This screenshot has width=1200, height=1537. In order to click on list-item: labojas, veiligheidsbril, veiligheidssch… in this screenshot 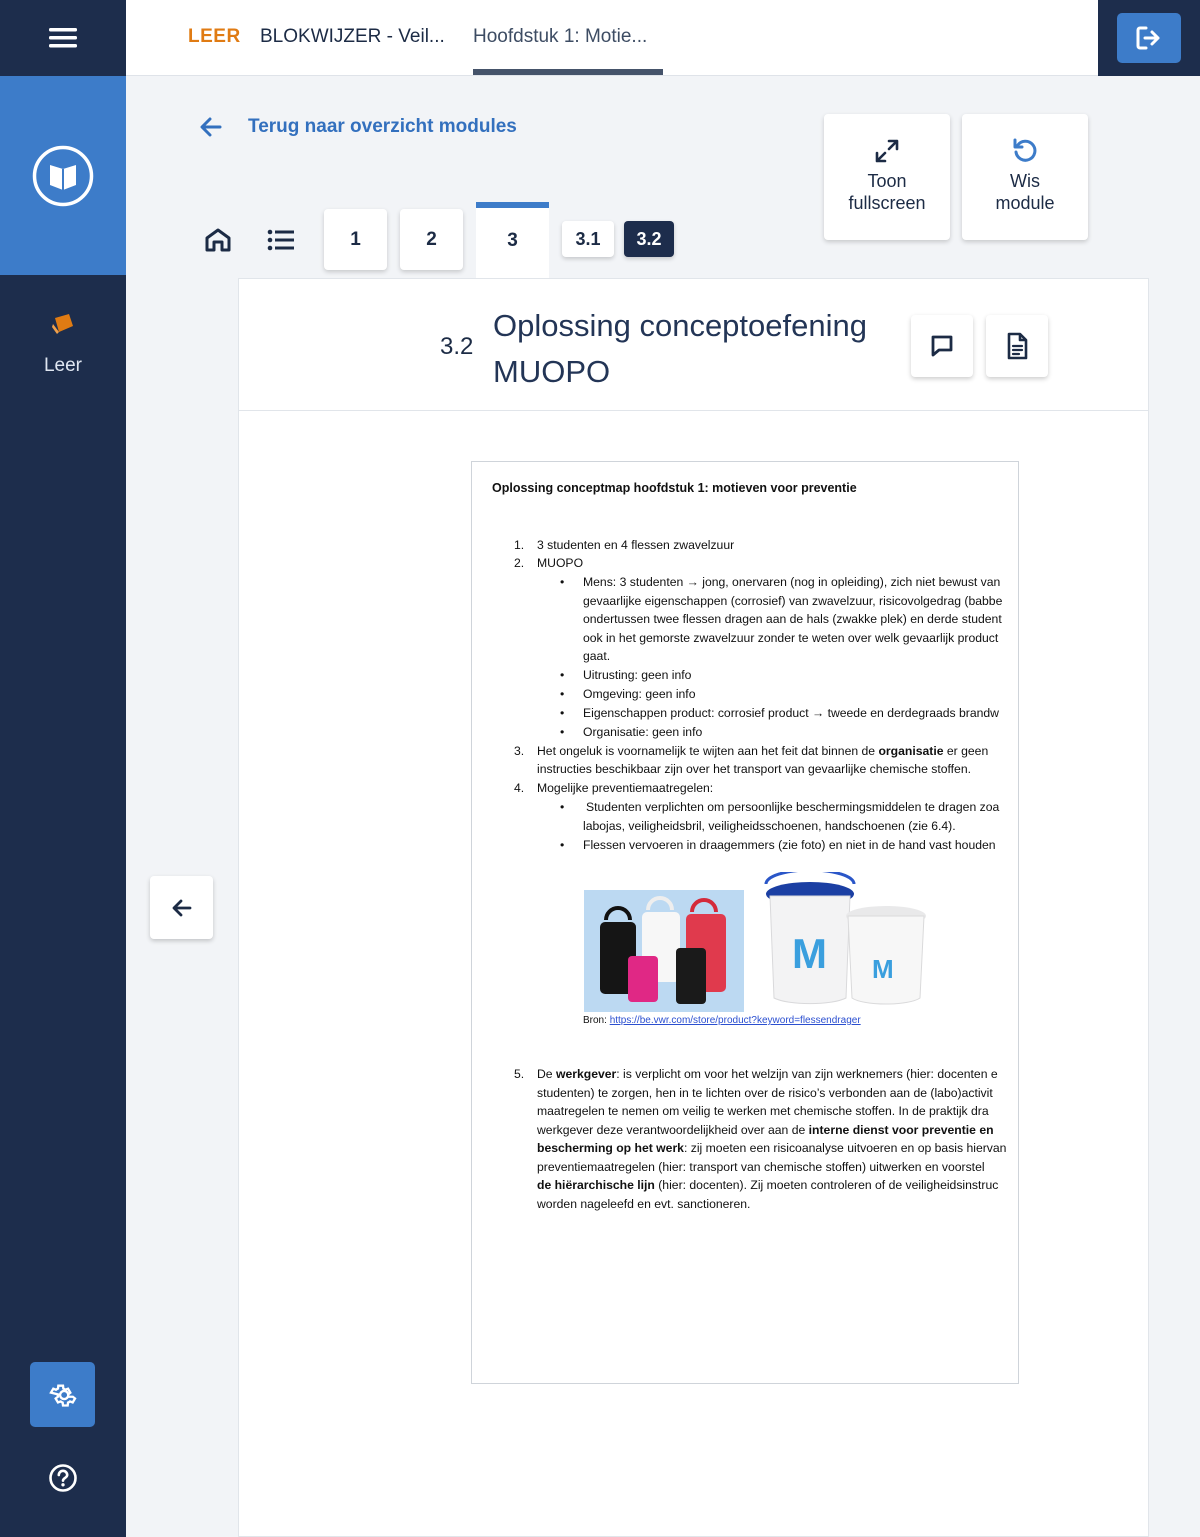, I will do `click(769, 826)`.